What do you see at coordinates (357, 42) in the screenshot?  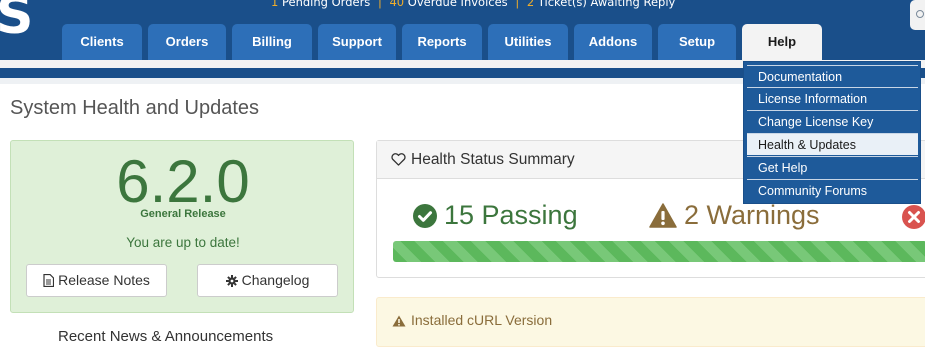 I see `tab-support: Support` at bounding box center [357, 42].